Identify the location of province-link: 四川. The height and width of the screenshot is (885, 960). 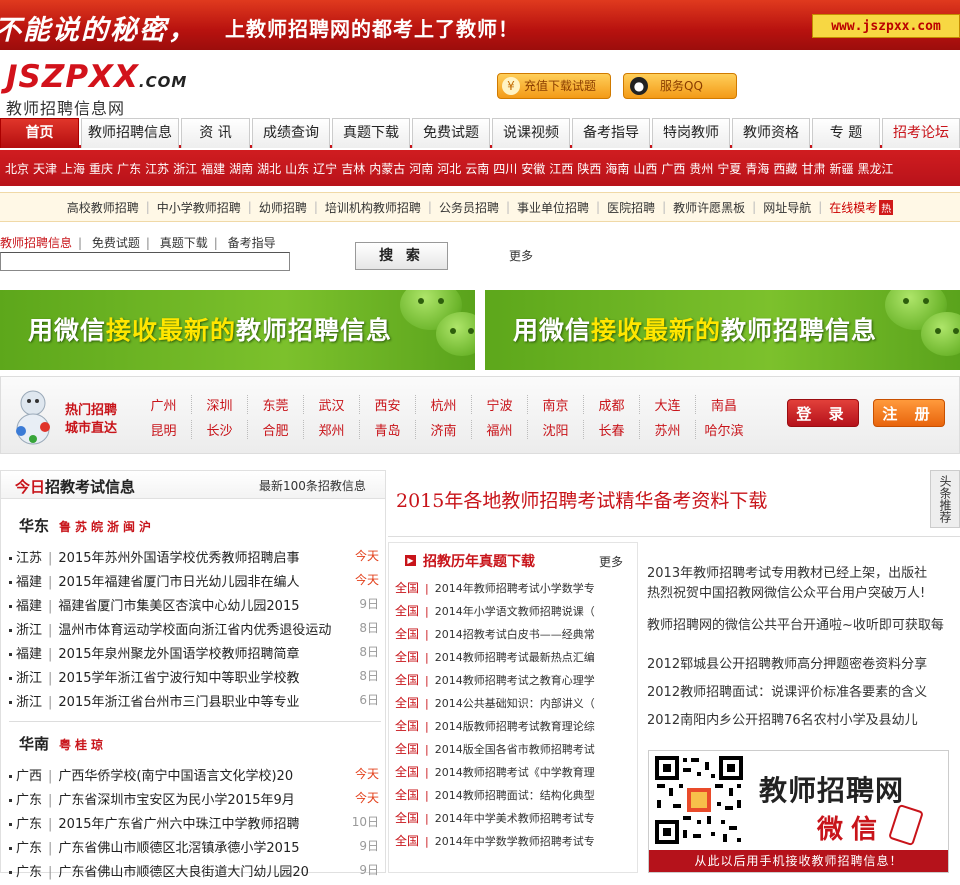
(505, 168).